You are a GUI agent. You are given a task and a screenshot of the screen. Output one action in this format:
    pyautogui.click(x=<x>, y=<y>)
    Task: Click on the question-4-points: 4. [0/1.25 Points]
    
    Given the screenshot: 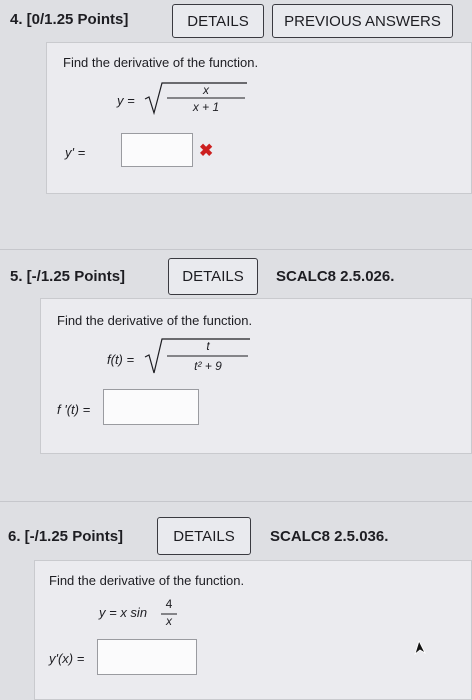 What is the action you would take?
    pyautogui.click(x=69, y=19)
    